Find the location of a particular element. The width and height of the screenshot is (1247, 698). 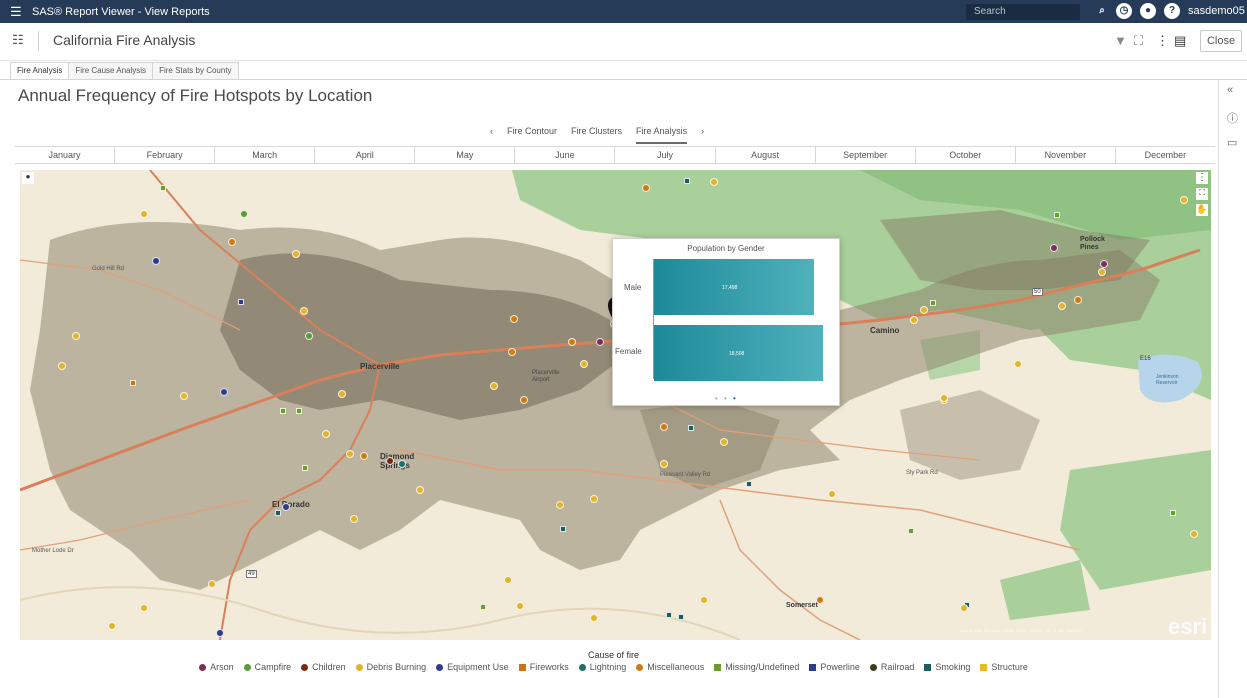

month-august: August is located at coordinates (766, 155).